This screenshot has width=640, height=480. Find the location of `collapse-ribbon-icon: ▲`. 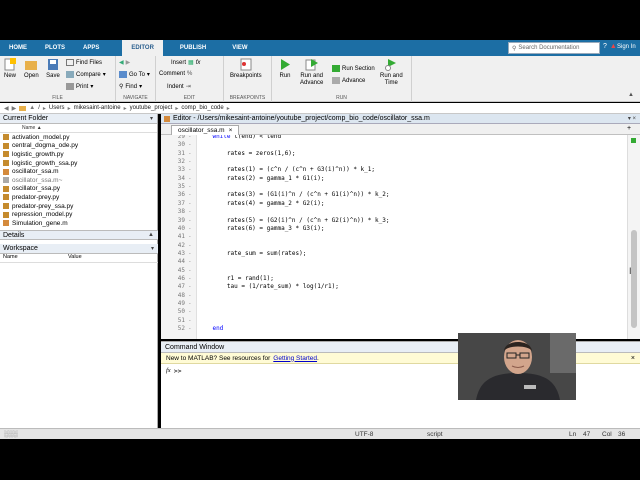

collapse-ribbon-icon: ▲ is located at coordinates (631, 95).